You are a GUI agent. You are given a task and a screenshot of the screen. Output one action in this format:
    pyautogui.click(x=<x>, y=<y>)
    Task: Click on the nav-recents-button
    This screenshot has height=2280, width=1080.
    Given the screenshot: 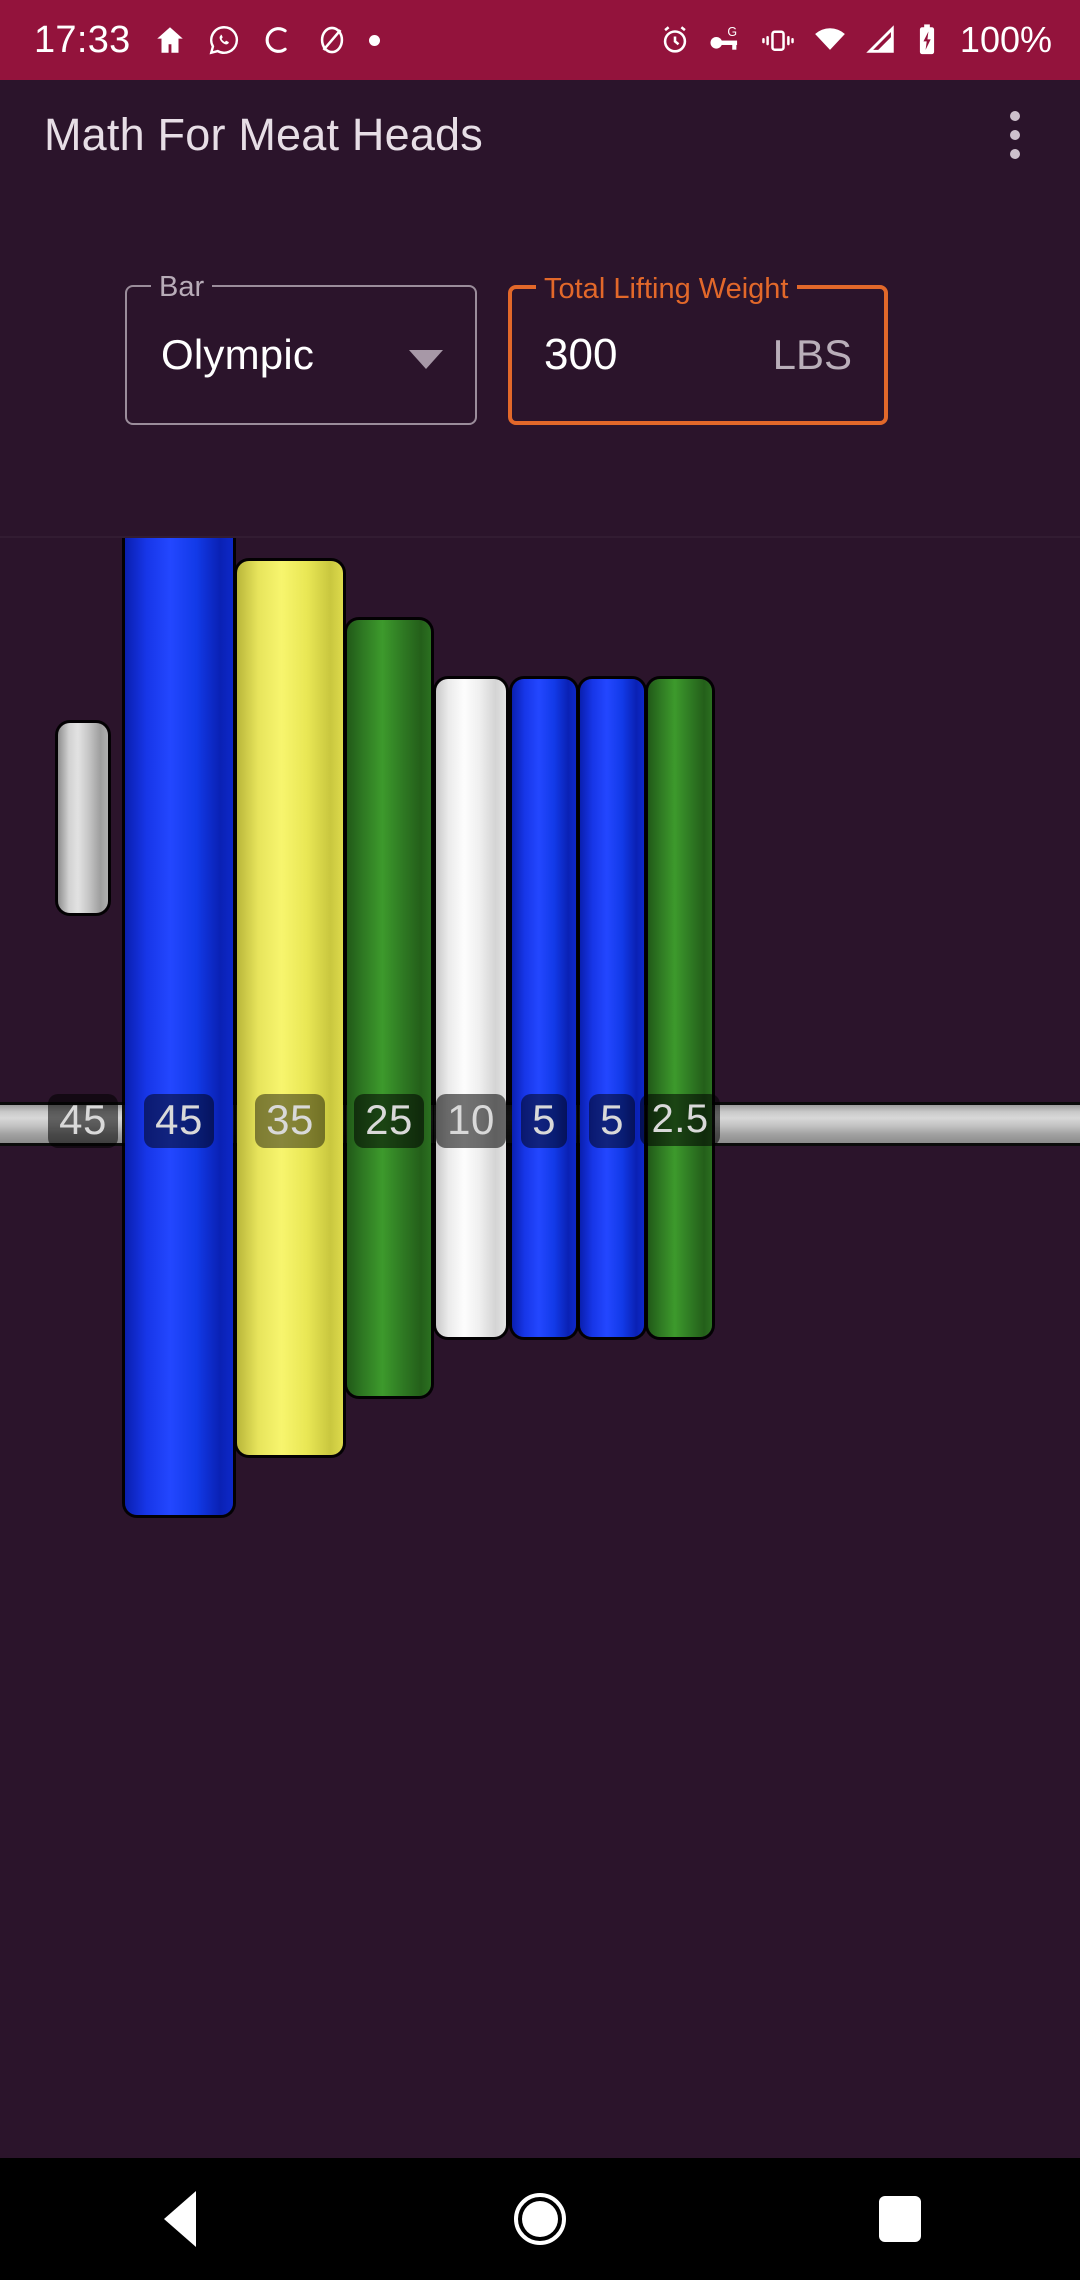 What is the action you would take?
    pyautogui.click(x=900, y=2219)
    